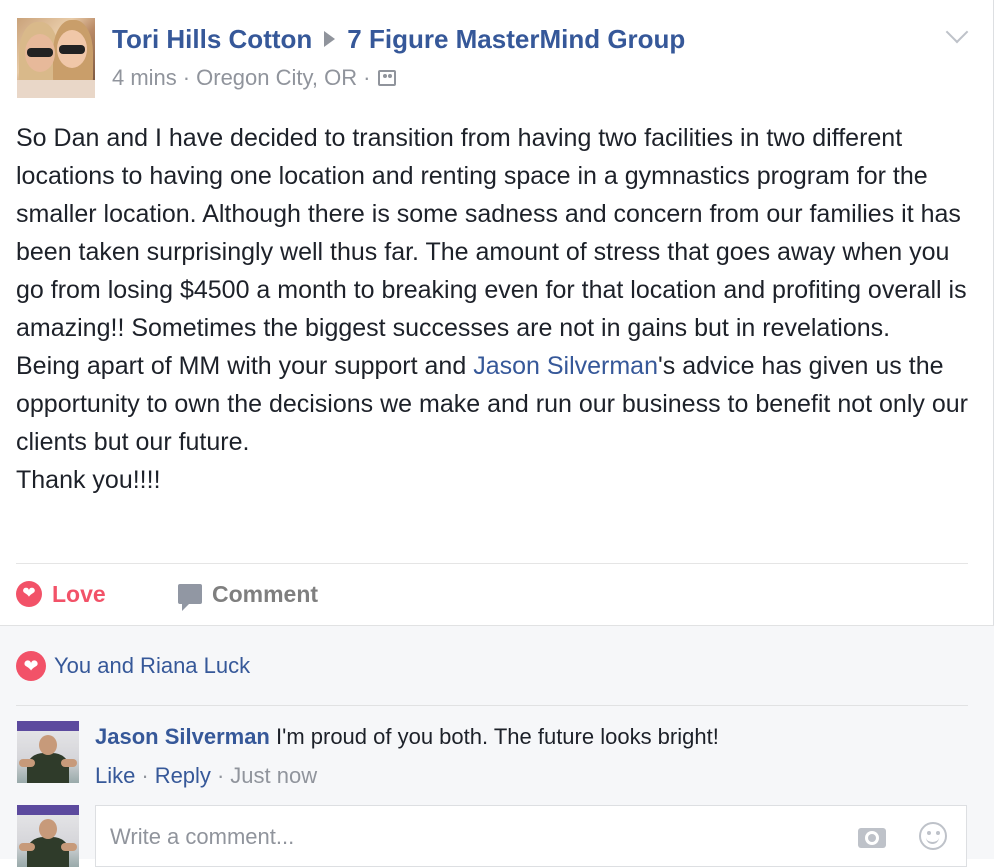 The height and width of the screenshot is (867, 994). What do you see at coordinates (212, 39) in the screenshot?
I see `author-name-link: Tori Hills Cotton` at bounding box center [212, 39].